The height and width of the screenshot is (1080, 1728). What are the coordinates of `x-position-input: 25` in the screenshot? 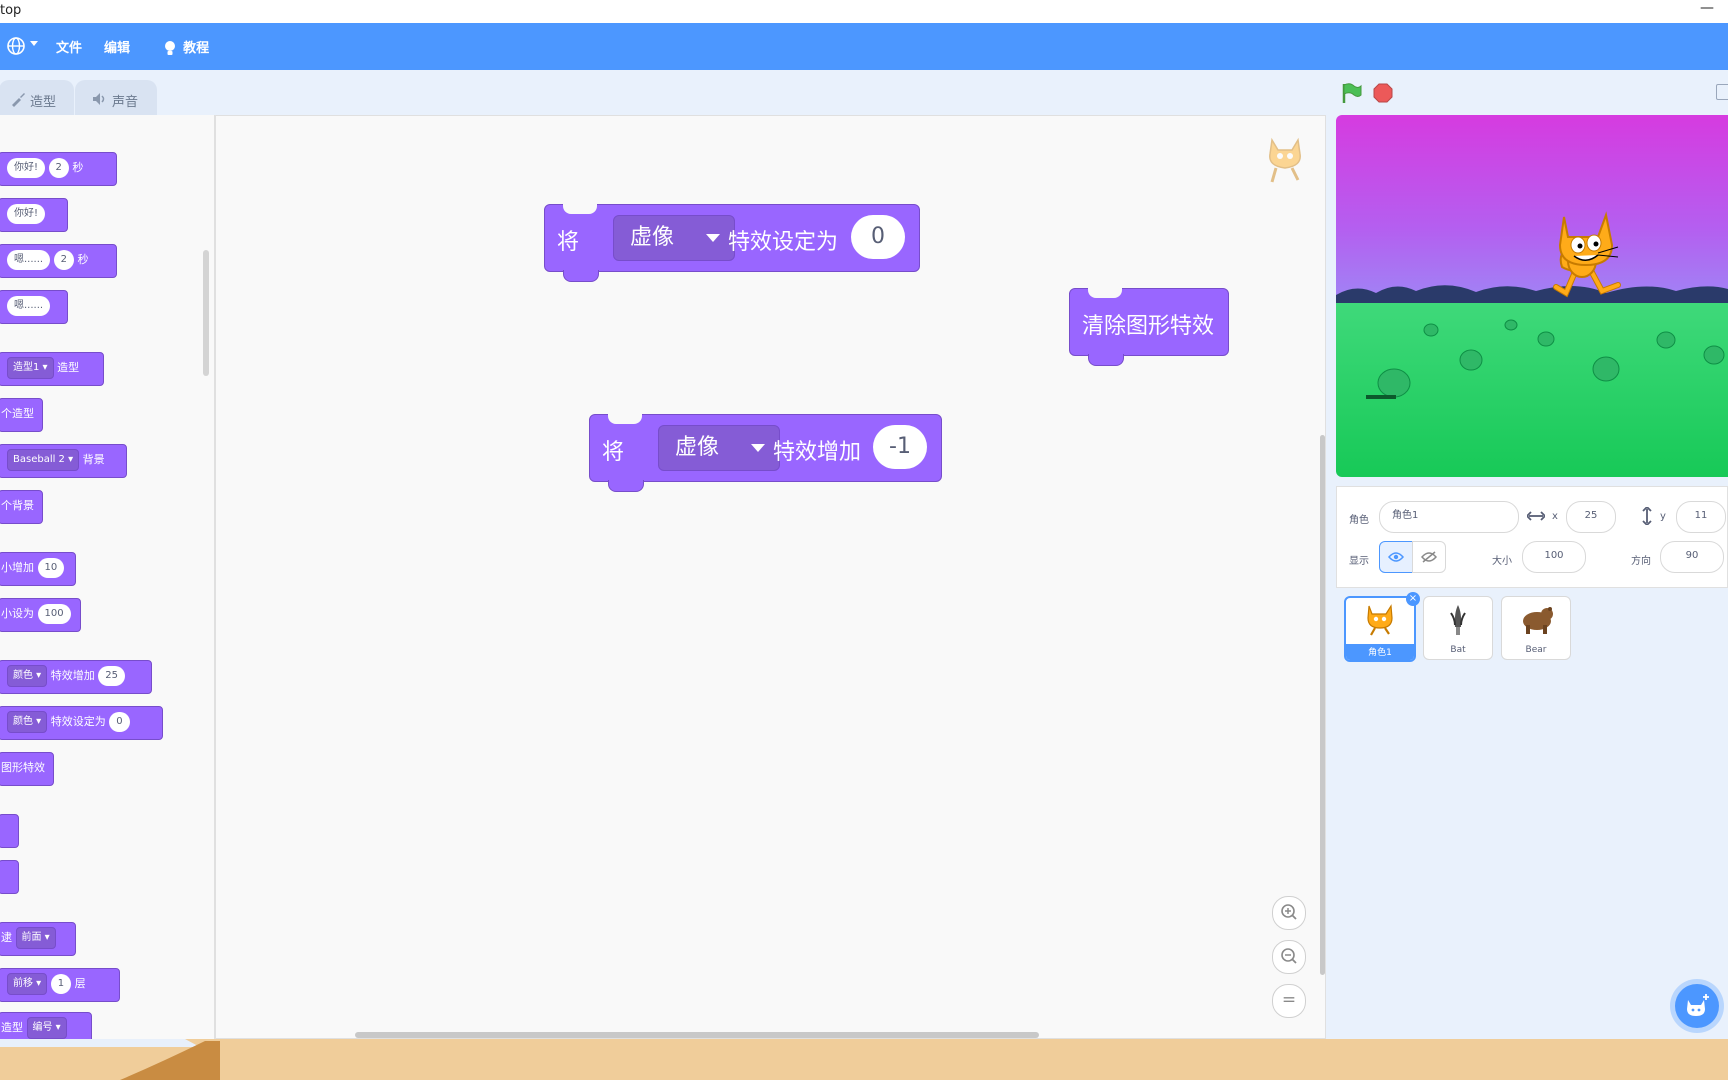 It's located at (1591, 517).